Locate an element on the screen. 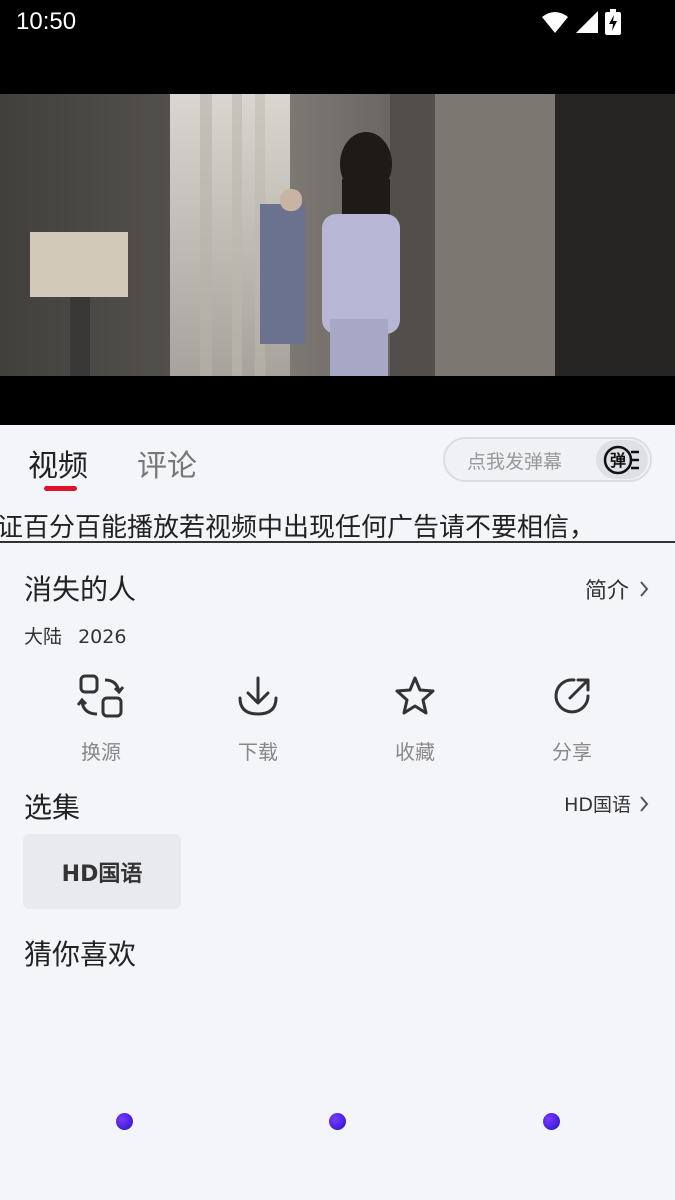 The width and height of the screenshot is (675, 1200). video-meta: 大陆 2026 is located at coordinates (80, 635).